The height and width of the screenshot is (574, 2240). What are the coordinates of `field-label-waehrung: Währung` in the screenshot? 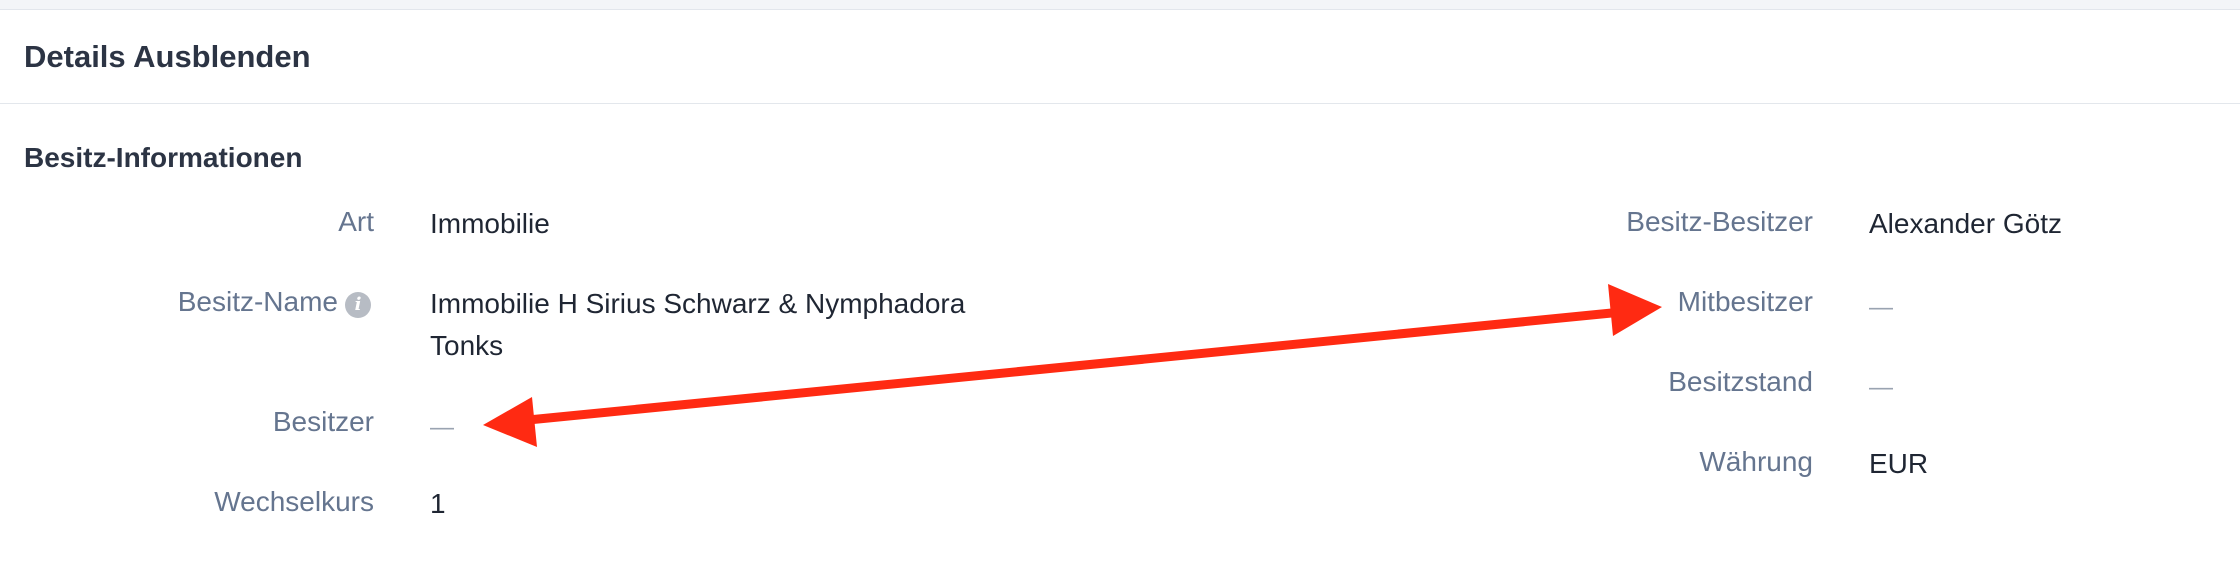 It's located at (1756, 461).